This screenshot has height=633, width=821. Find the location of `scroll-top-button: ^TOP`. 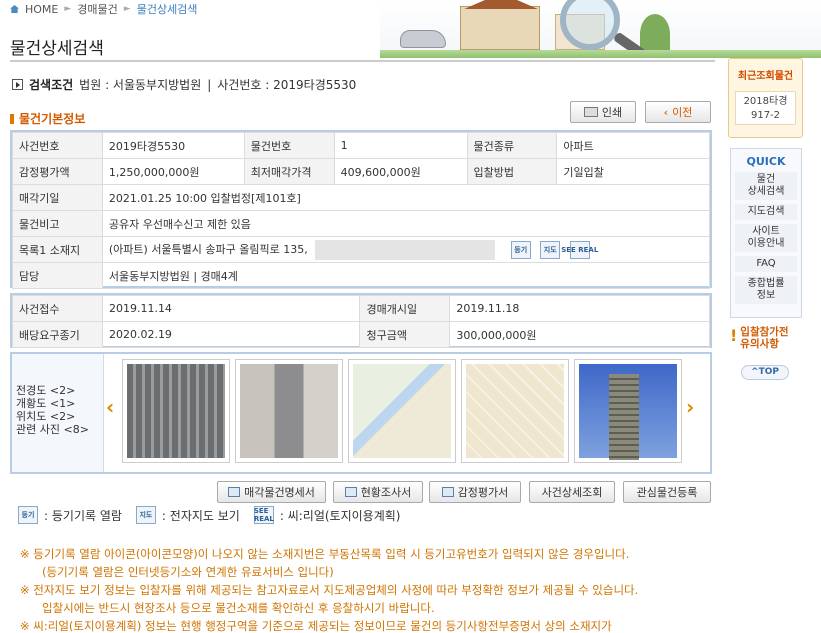

scroll-top-button: ^TOP is located at coordinates (765, 372).